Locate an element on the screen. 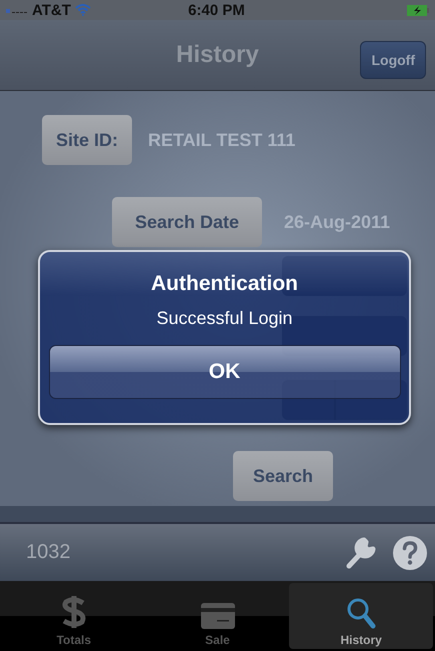  search-date-value: 26-Aug-2011 is located at coordinates (337, 222).